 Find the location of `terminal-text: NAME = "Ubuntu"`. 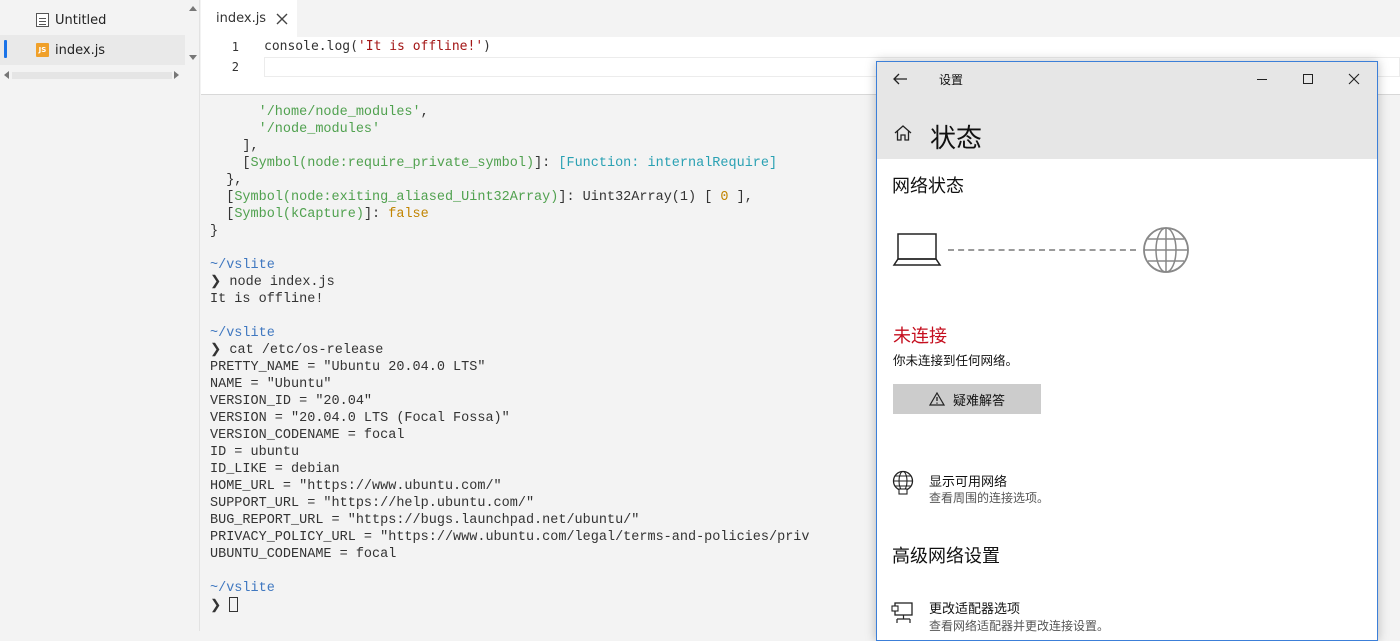

terminal-text: NAME = "Ubuntu" is located at coordinates (271, 384).